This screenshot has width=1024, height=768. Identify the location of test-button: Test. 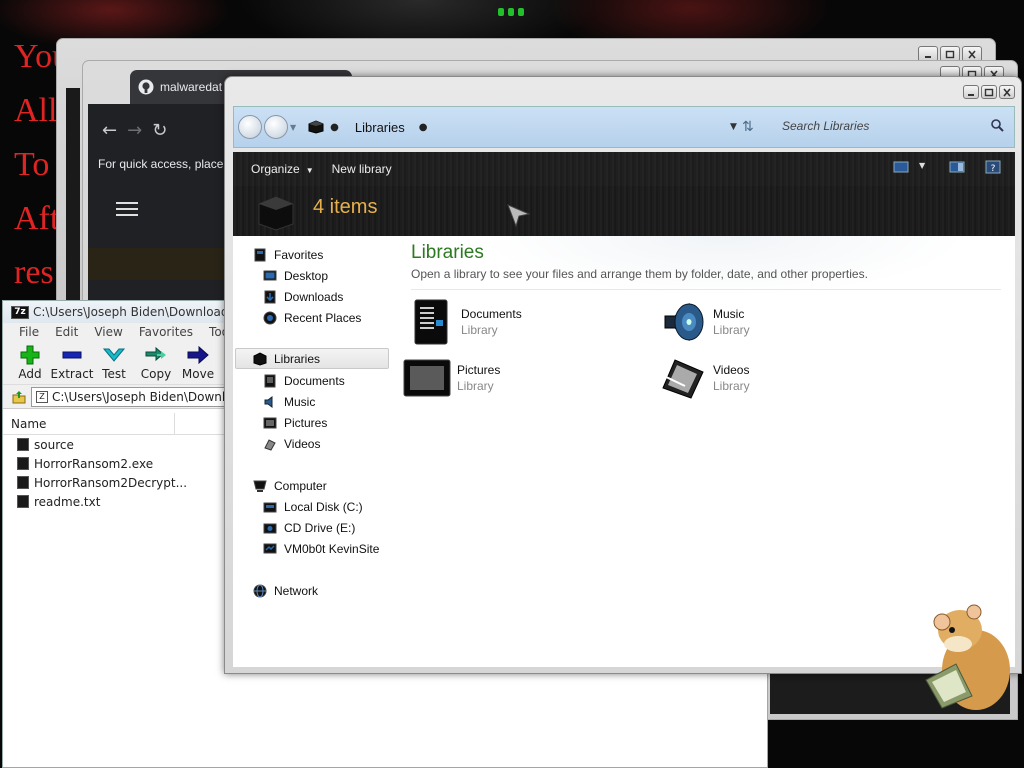
(114, 362).